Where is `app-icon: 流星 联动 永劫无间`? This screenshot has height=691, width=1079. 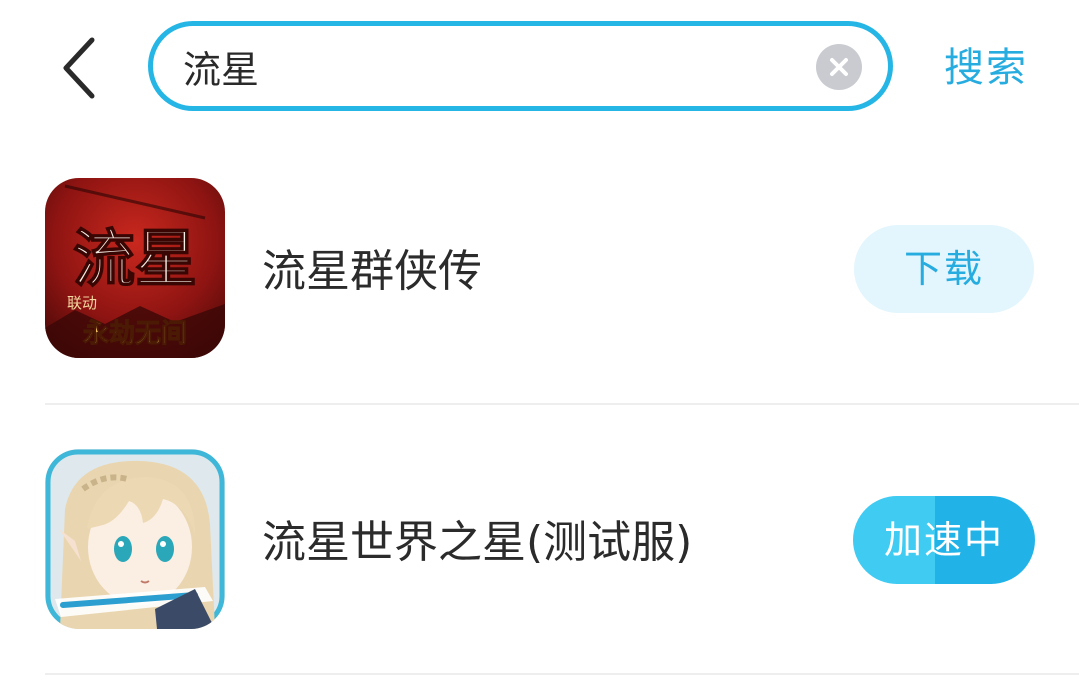 app-icon: 流星 联动 永劫无间 is located at coordinates (135, 268).